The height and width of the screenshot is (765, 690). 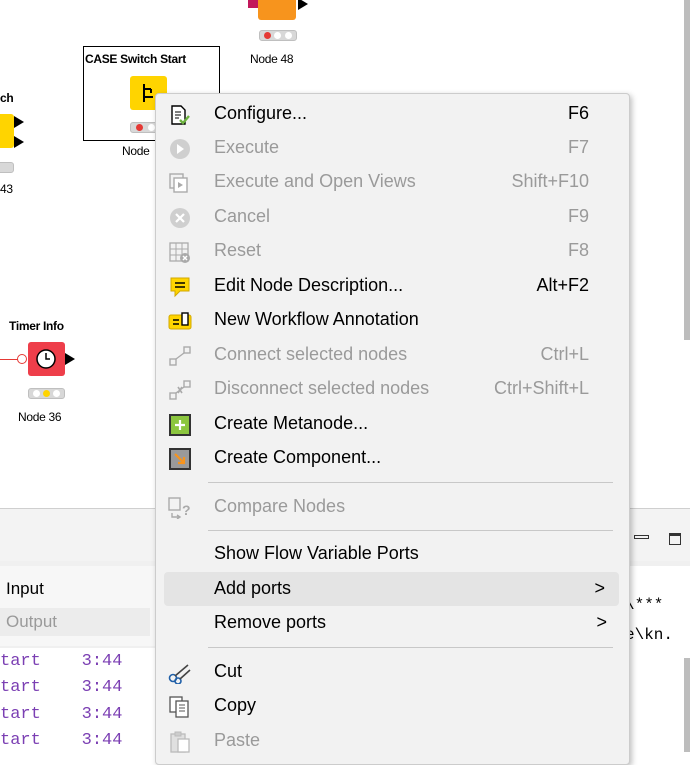 What do you see at coordinates (7, 131) in the screenshot?
I see `left-node-icon` at bounding box center [7, 131].